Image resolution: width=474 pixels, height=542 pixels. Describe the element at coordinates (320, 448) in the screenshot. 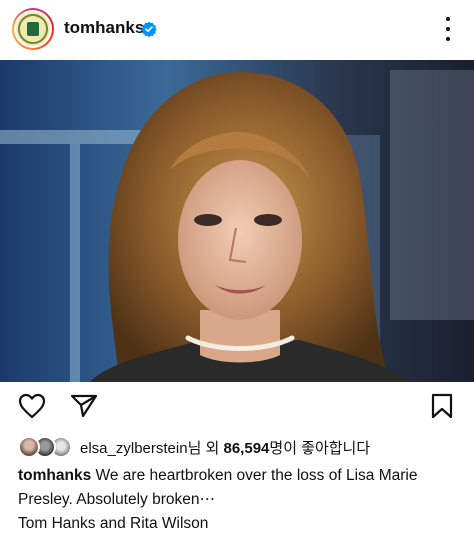

I see `likes-suffix: 명이 좋아합니다` at that location.